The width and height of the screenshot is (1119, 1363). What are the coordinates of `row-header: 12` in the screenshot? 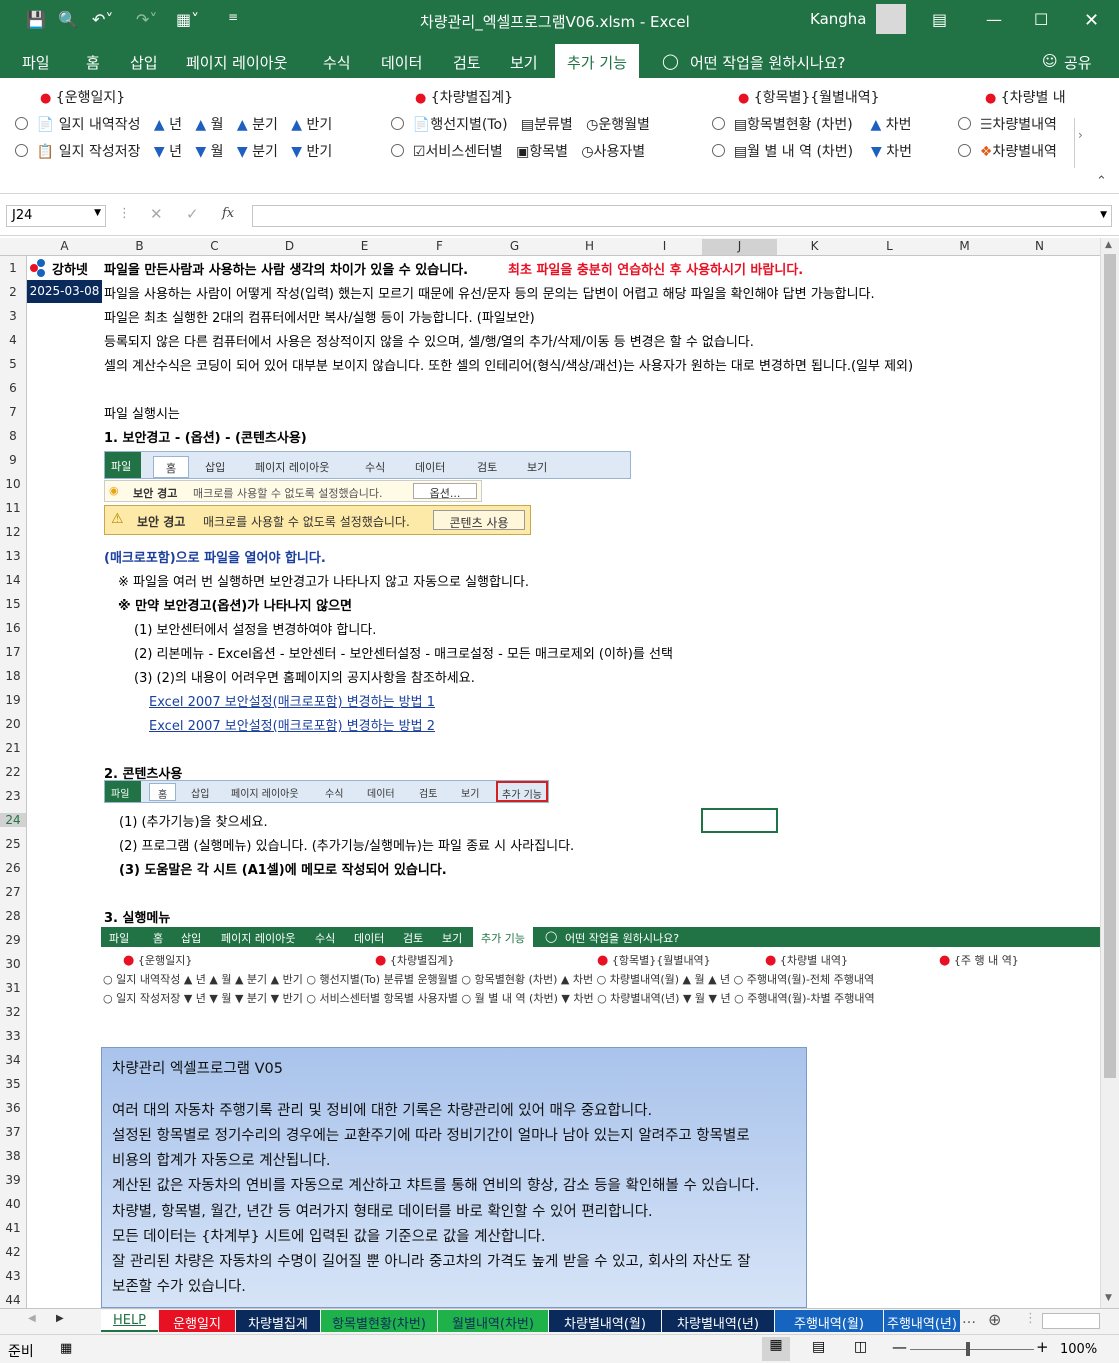 It's located at (13, 532).